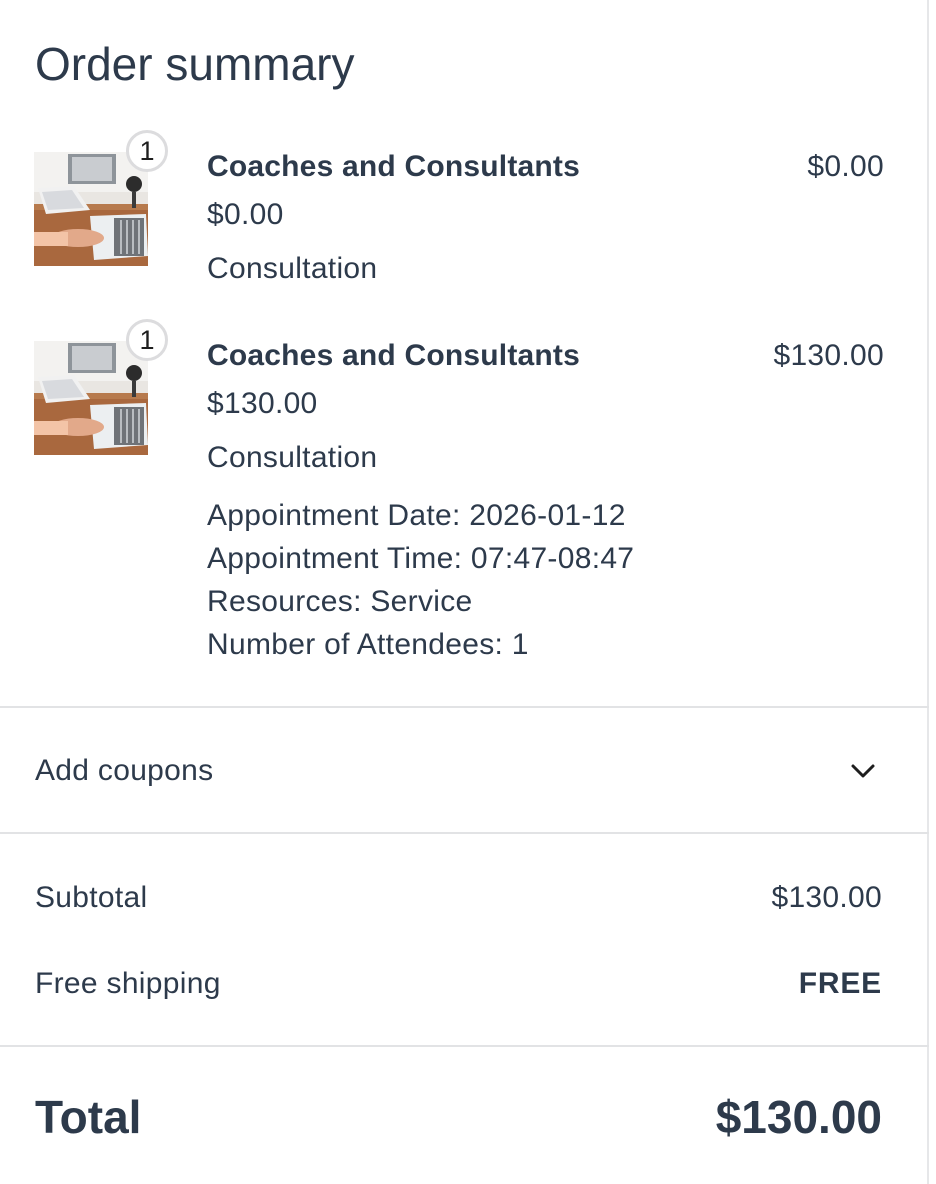 Image resolution: width=936 pixels, height=1184 pixels. Describe the element at coordinates (195, 64) in the screenshot. I see `page-title: Order summary` at that location.